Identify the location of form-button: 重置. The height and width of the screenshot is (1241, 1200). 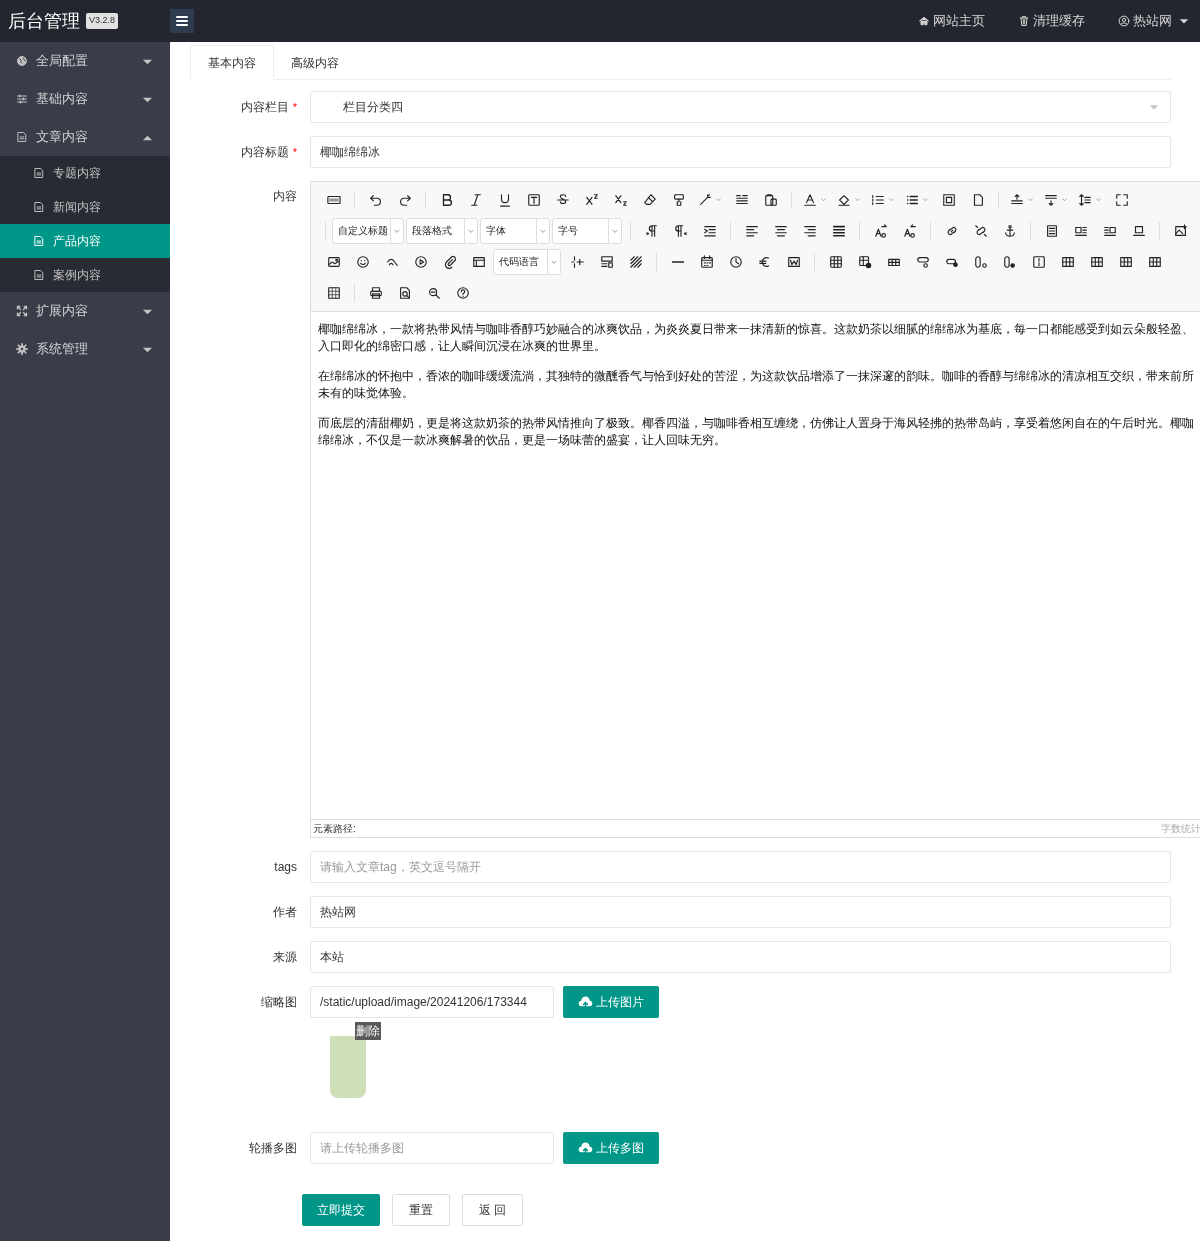
(421, 1210).